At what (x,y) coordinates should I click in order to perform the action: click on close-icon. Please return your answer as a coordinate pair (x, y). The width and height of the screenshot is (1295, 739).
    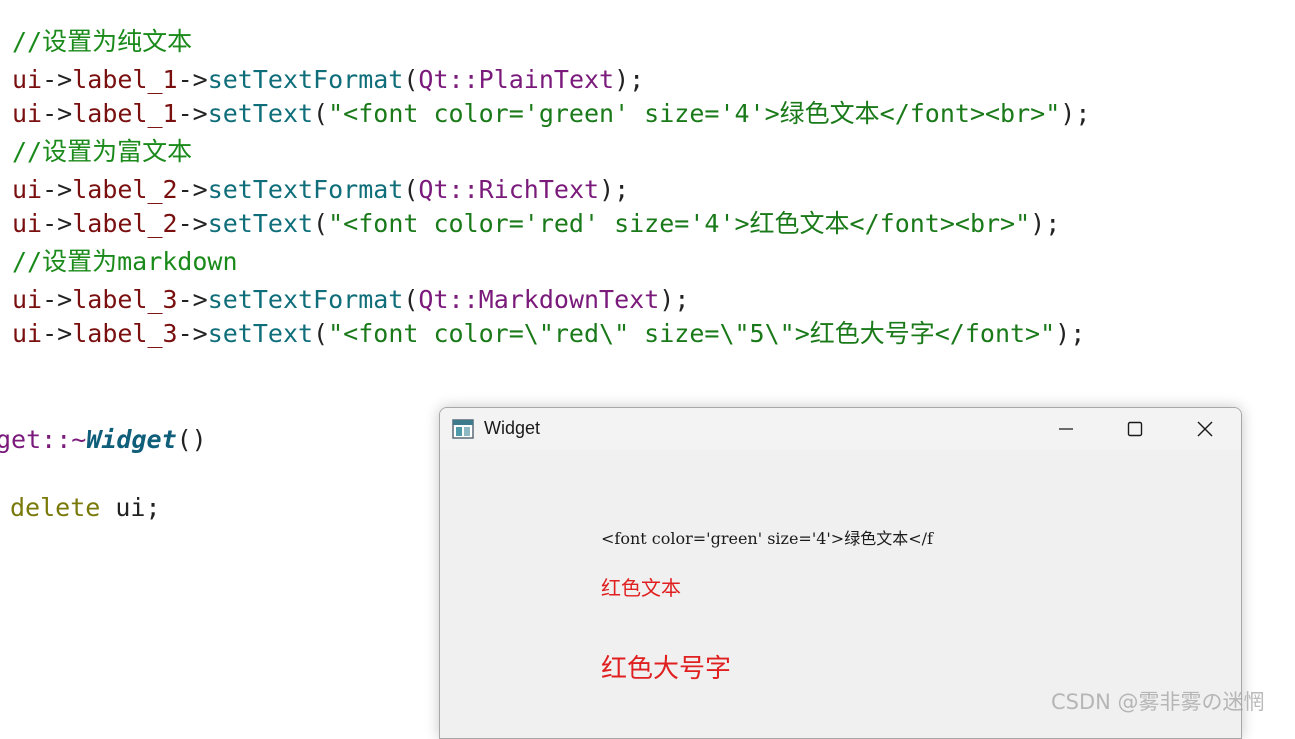
    Looking at the image, I should click on (1205, 429).